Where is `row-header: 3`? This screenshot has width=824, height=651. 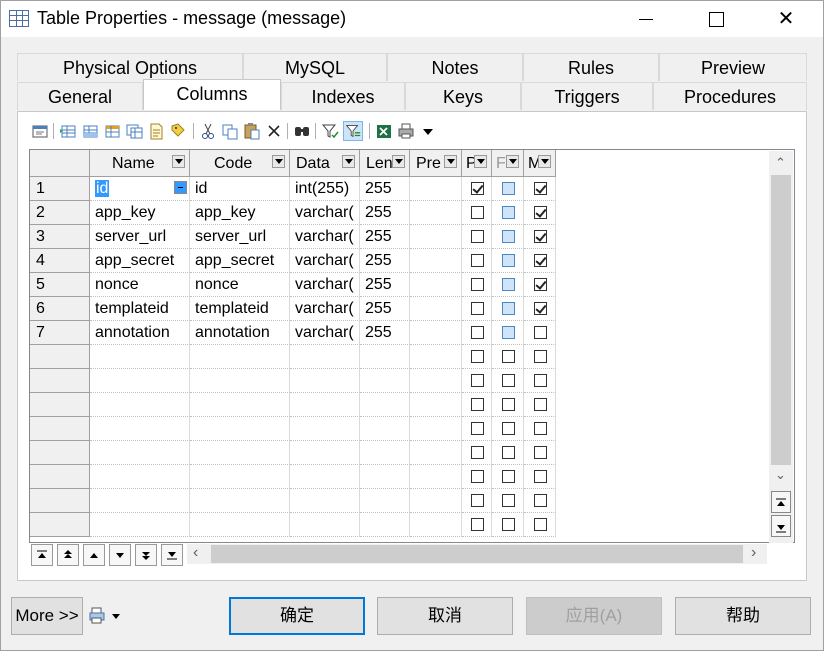
row-header: 3 is located at coordinates (60, 237).